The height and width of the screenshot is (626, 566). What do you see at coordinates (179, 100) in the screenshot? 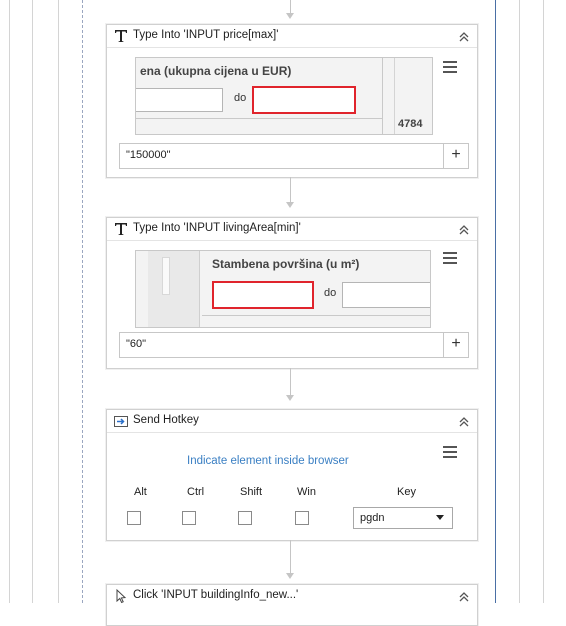
I see `screenshot-min-input` at bounding box center [179, 100].